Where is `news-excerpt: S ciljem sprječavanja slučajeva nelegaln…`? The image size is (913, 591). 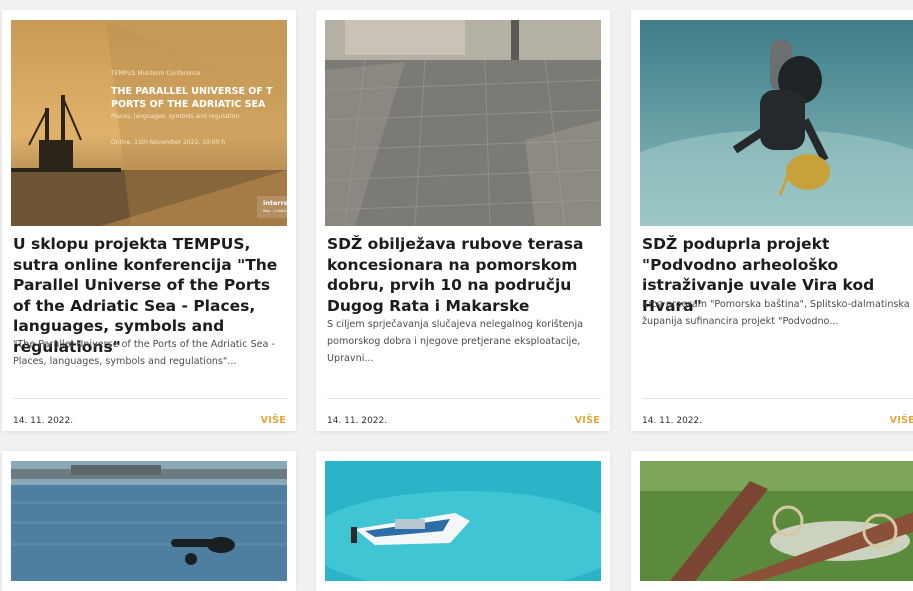 news-excerpt: S ciljem sprječavanja slučajeva nelegaln… is located at coordinates (455, 341).